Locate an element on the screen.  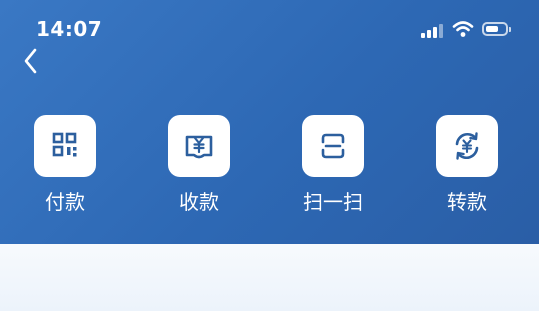
transfer-label: 转款 is located at coordinates (467, 202).